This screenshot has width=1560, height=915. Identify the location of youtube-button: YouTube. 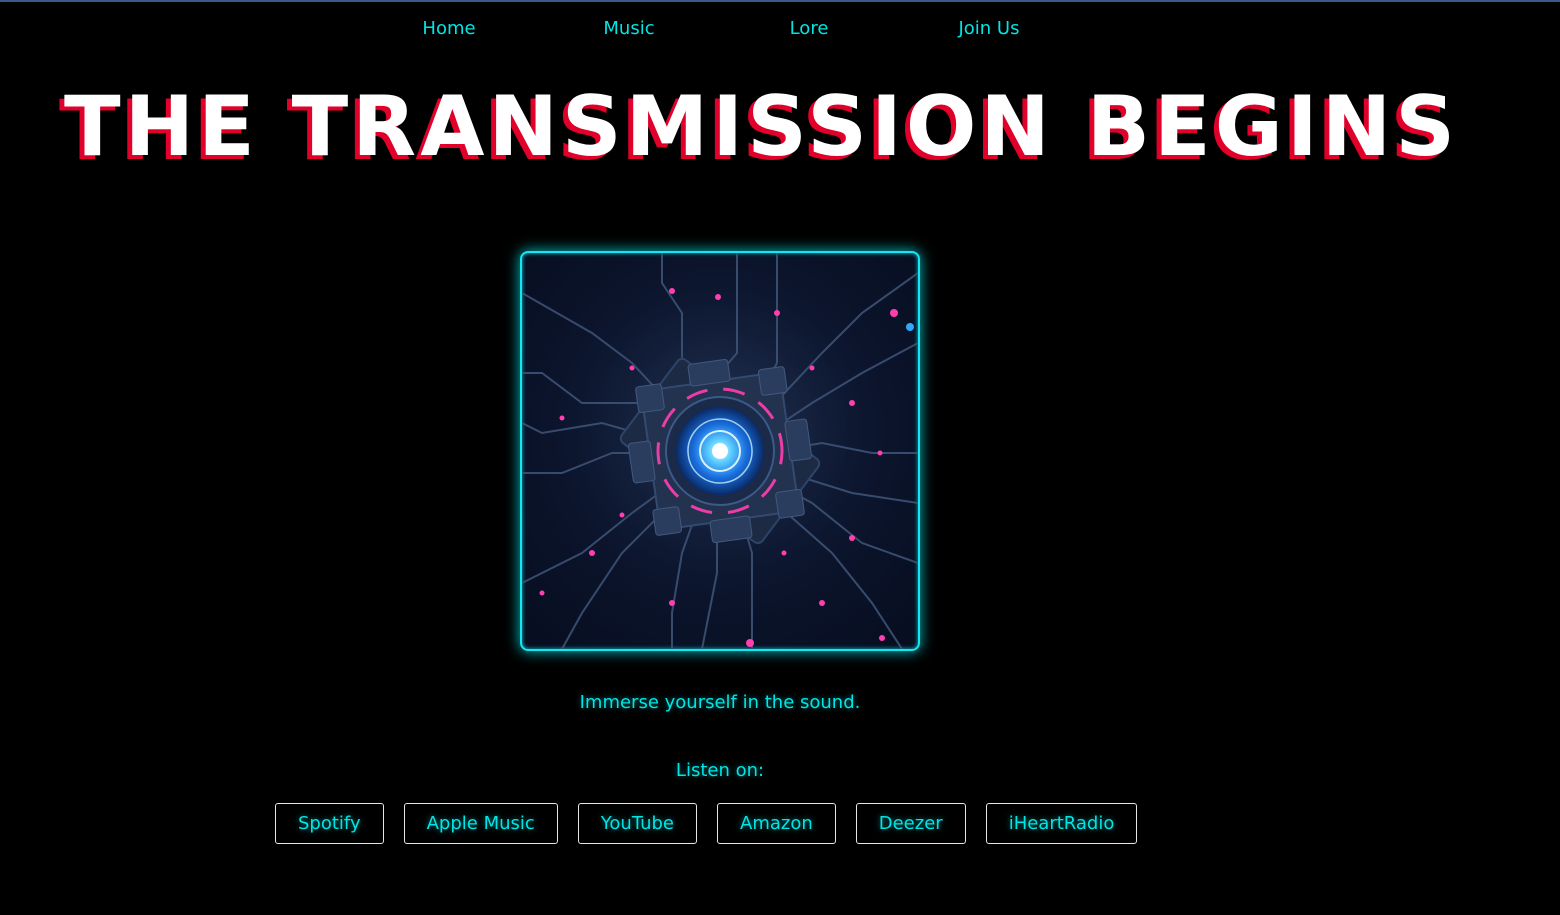
(637, 823).